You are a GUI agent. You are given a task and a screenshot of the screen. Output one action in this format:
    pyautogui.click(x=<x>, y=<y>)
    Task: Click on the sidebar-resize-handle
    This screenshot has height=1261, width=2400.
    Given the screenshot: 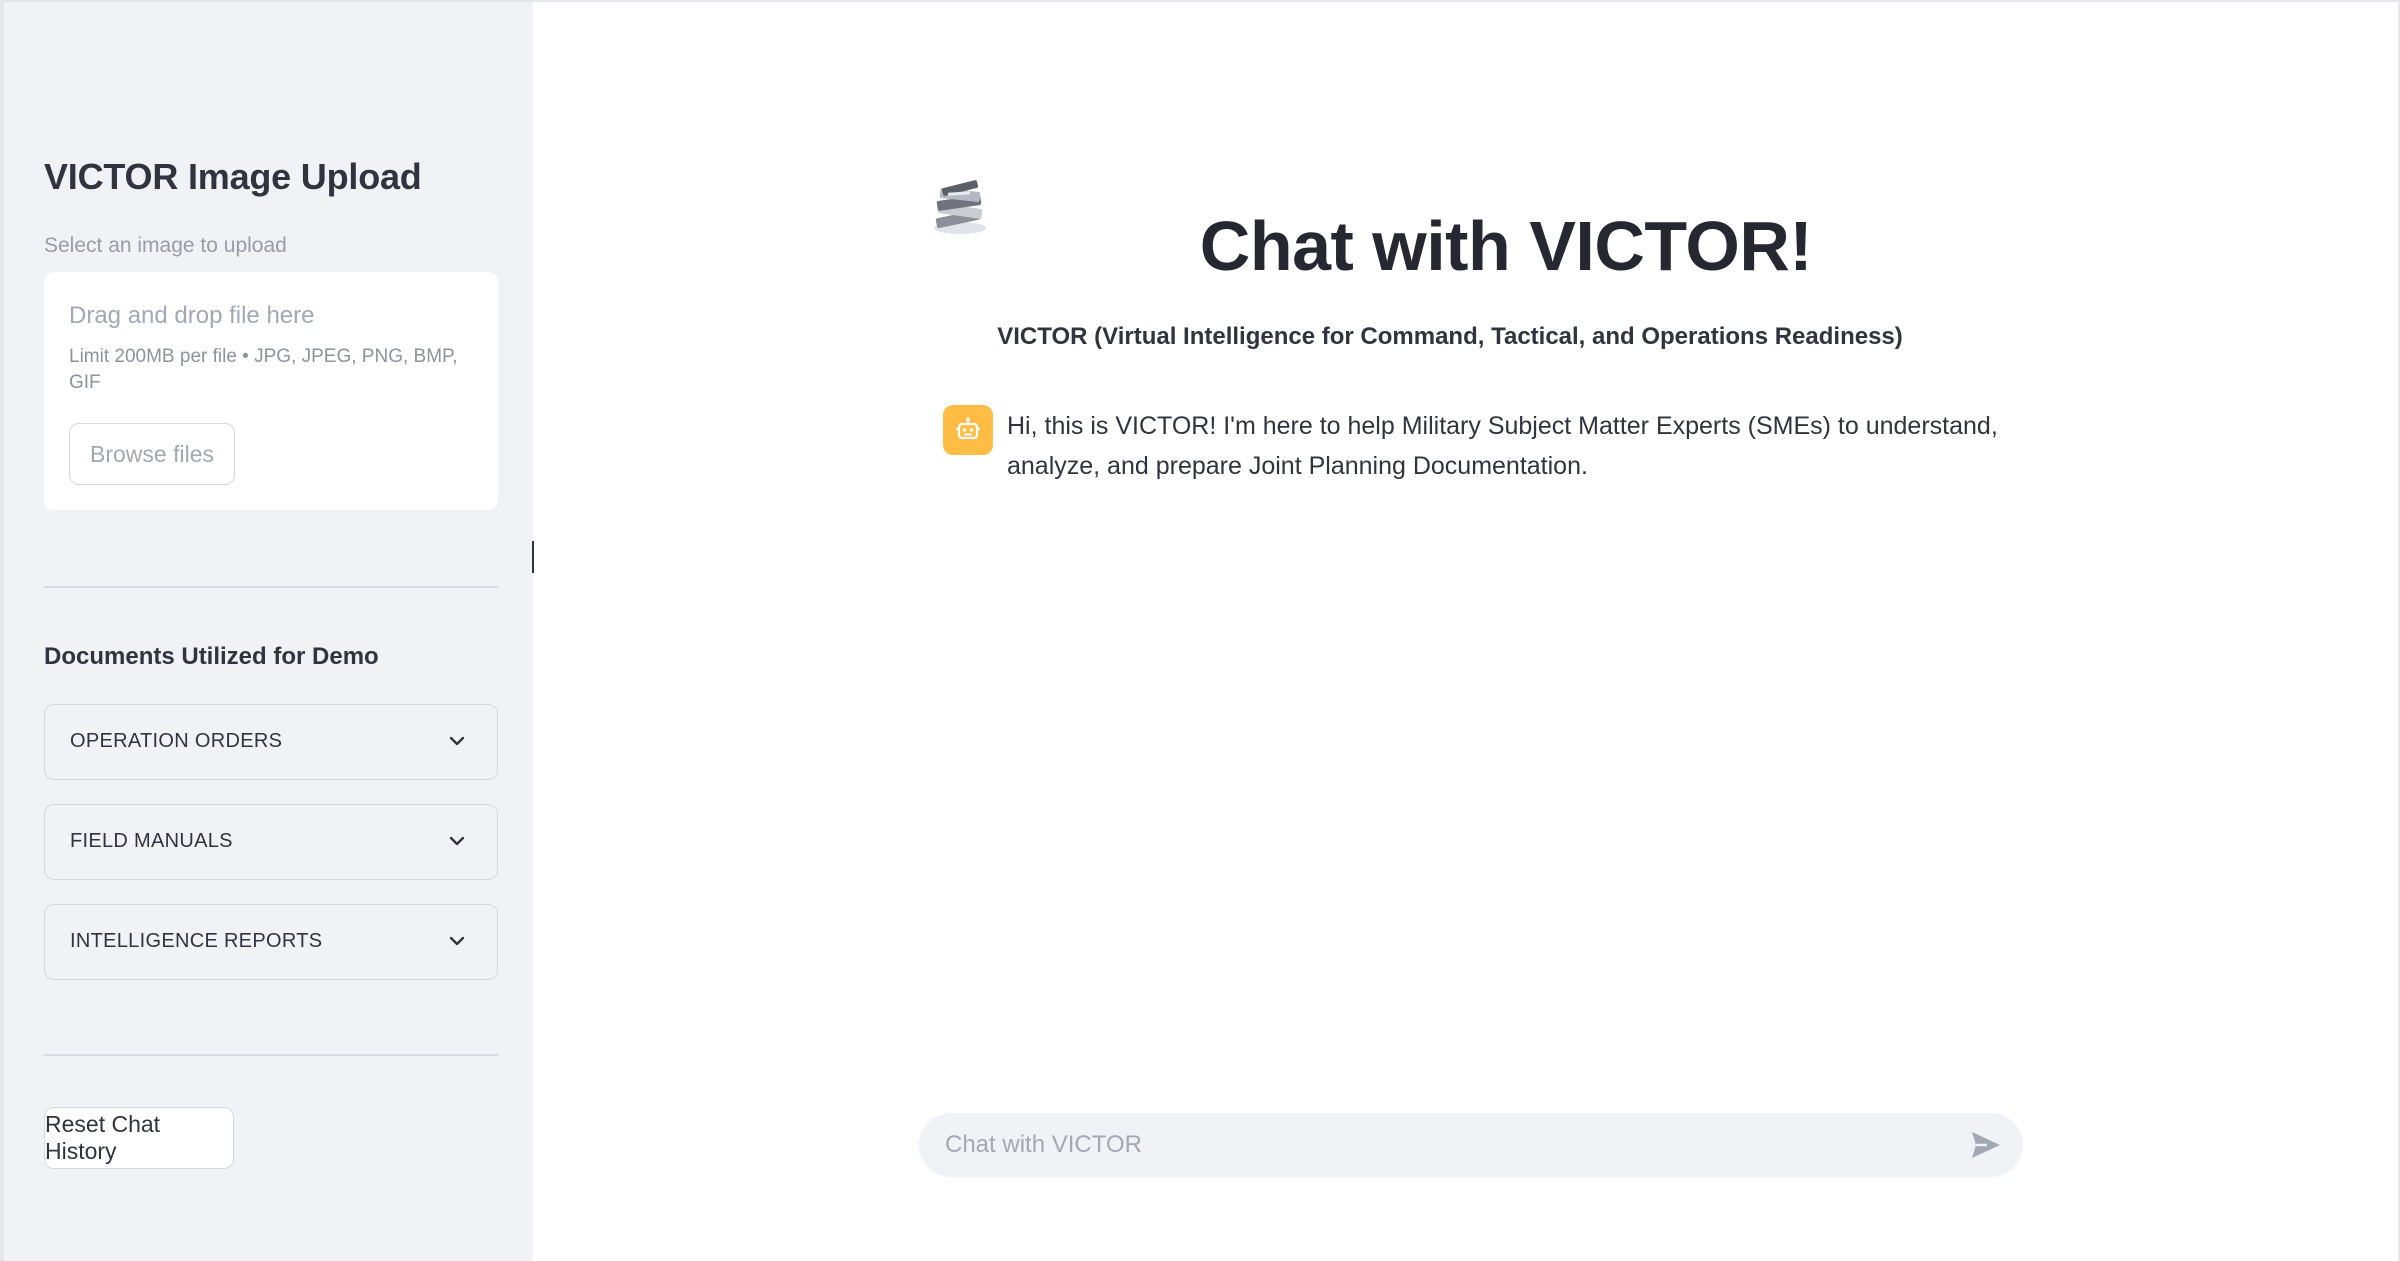 What is the action you would take?
    pyautogui.click(x=533, y=557)
    